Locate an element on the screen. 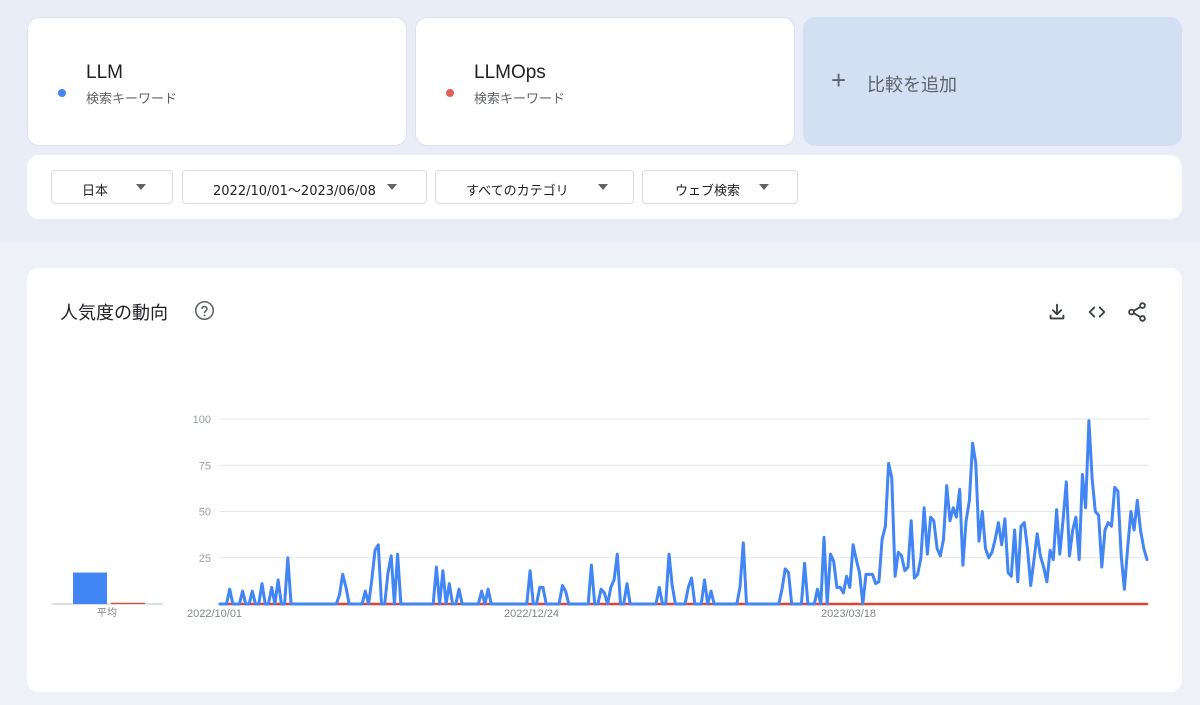 Image resolution: width=1200 pixels, height=705 pixels. average-bar-llm is located at coordinates (90, 588).